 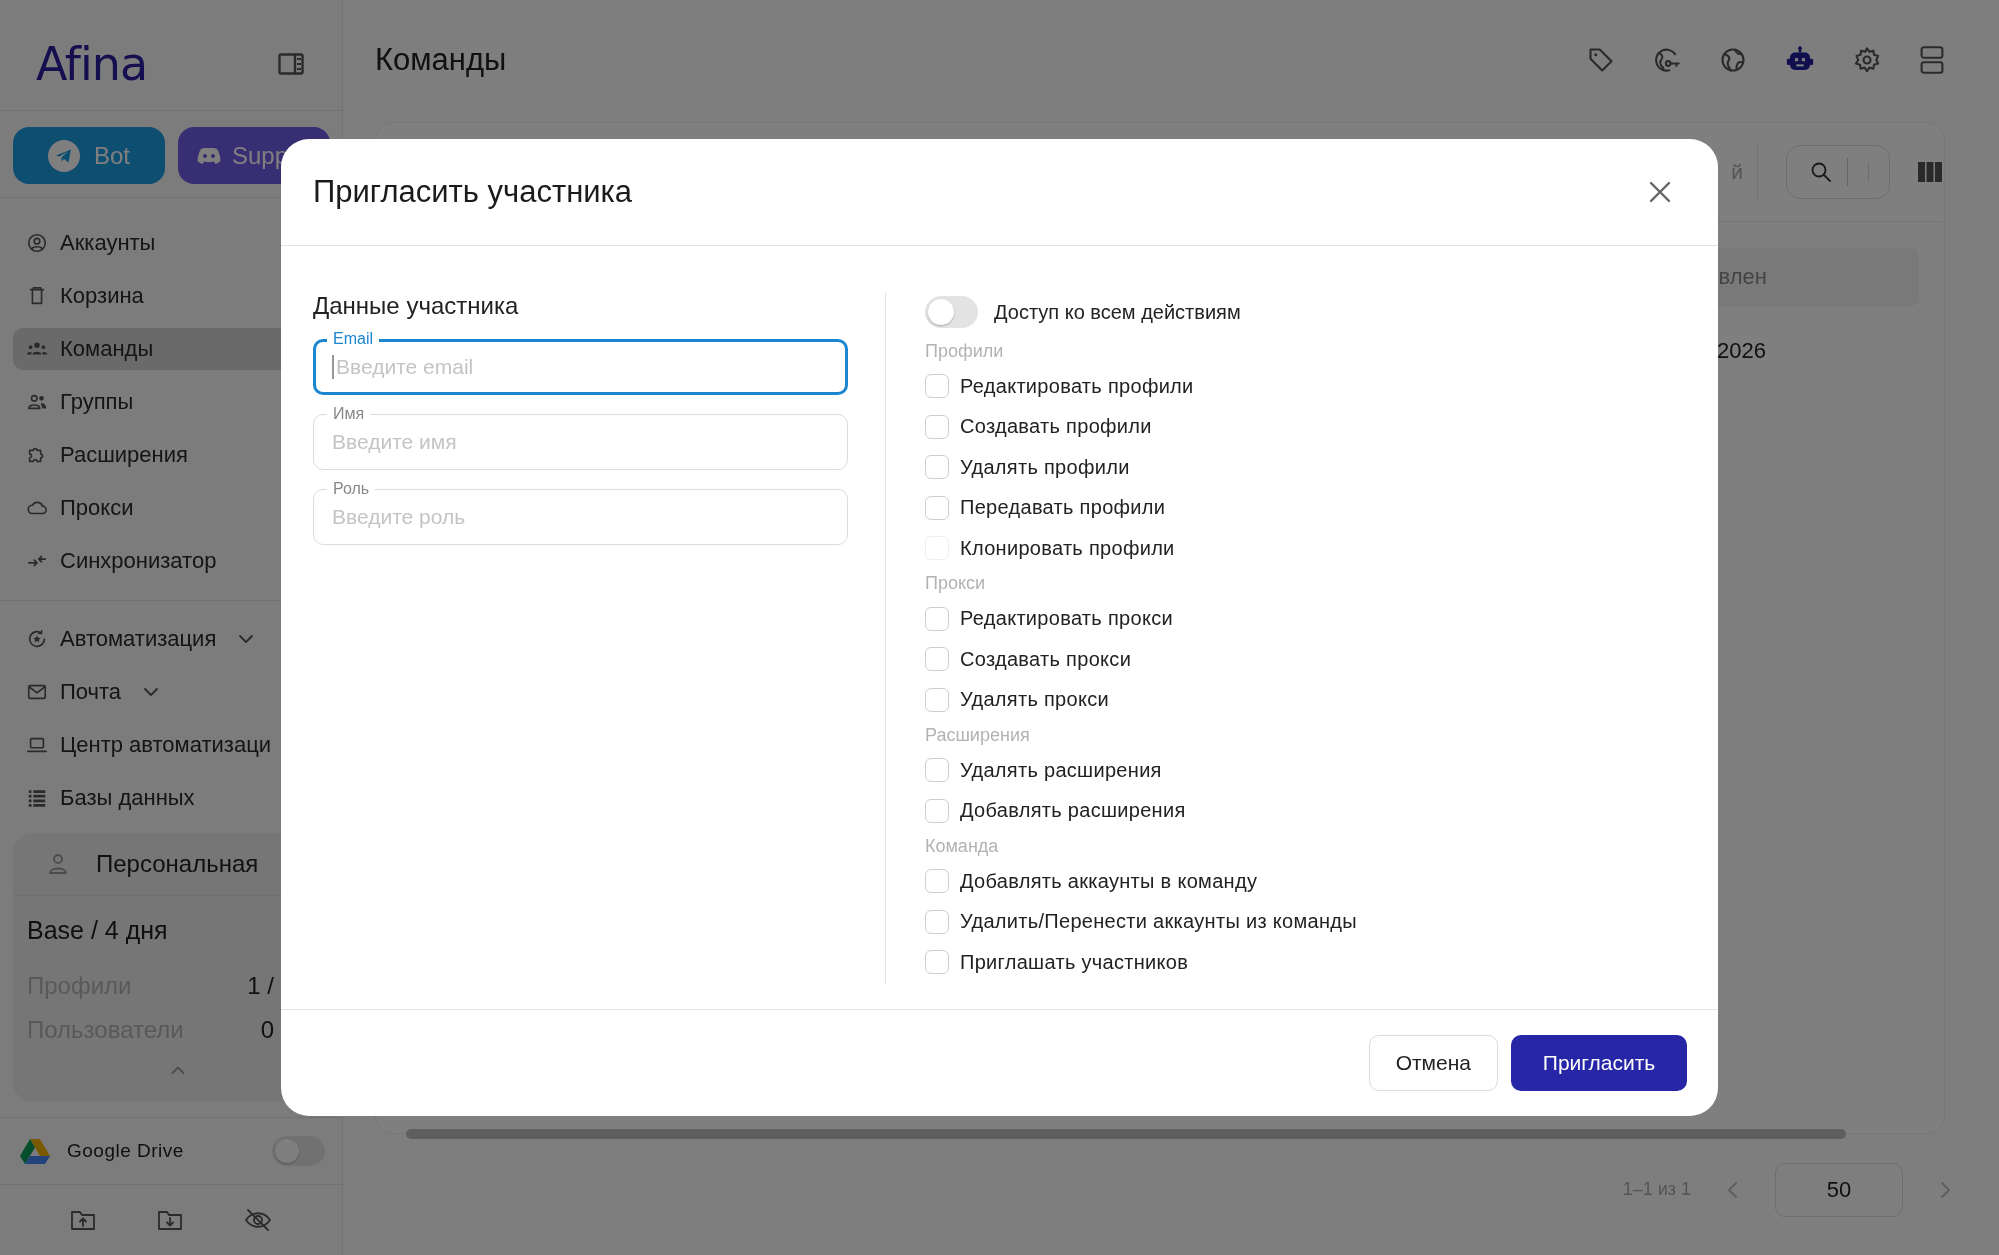 What do you see at coordinates (177, 243) in the screenshot?
I see `nav-item: Аккаунты` at bounding box center [177, 243].